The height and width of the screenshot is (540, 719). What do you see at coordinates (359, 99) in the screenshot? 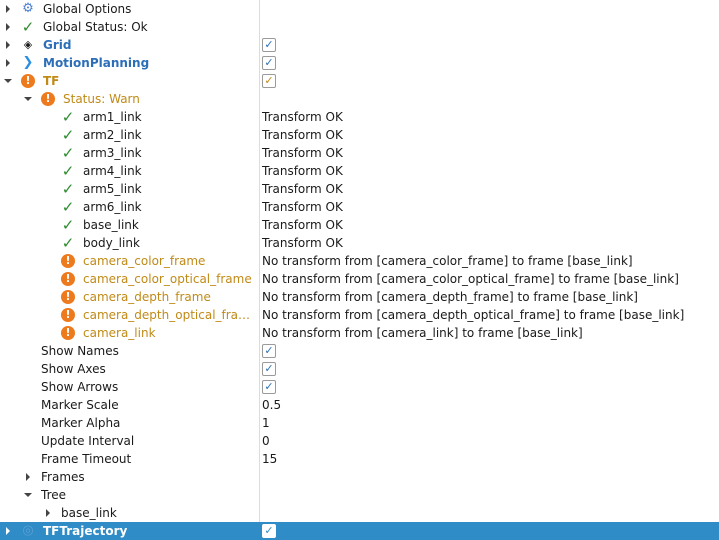
I see `tree-row-status-warn: ! Status: Warn` at bounding box center [359, 99].